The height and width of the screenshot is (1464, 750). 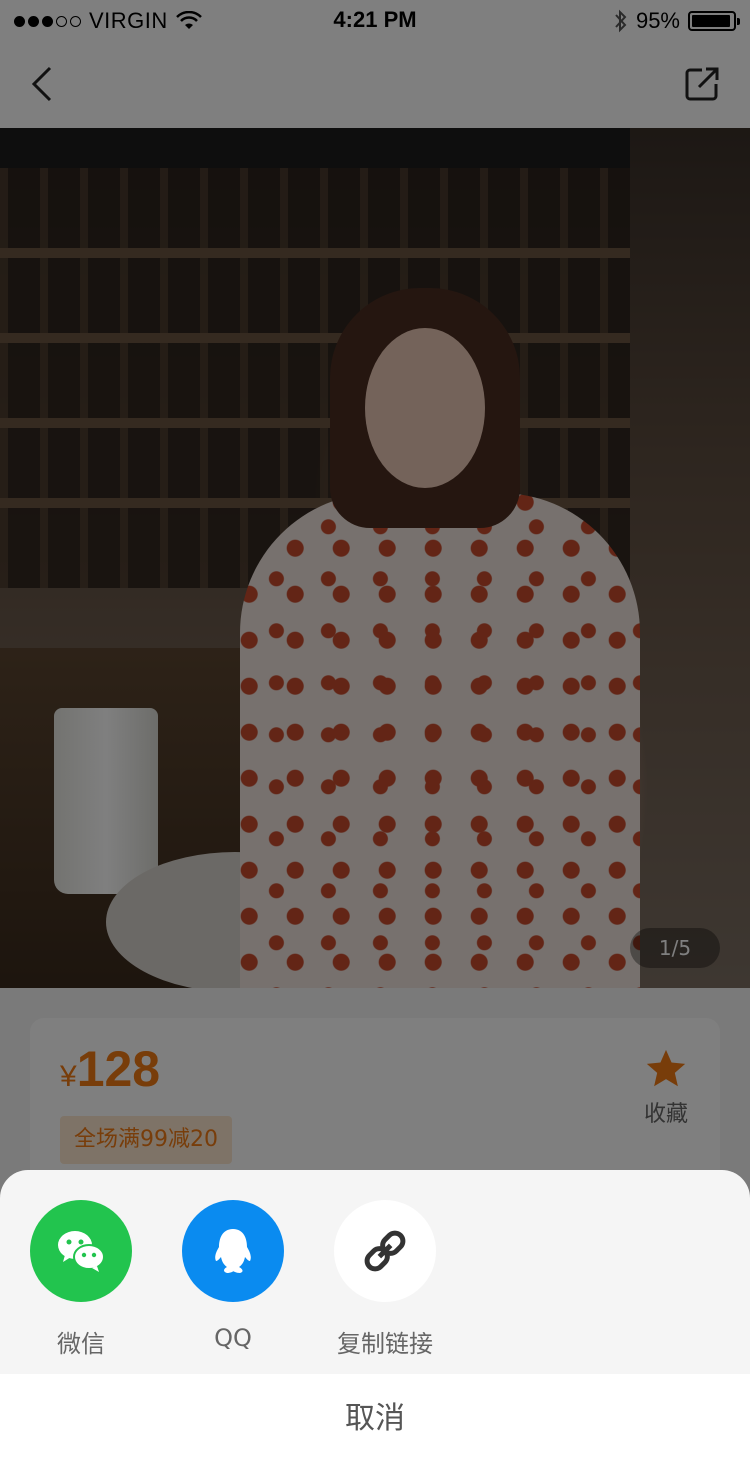 What do you see at coordinates (385, 1251) in the screenshot?
I see `link-icon` at bounding box center [385, 1251].